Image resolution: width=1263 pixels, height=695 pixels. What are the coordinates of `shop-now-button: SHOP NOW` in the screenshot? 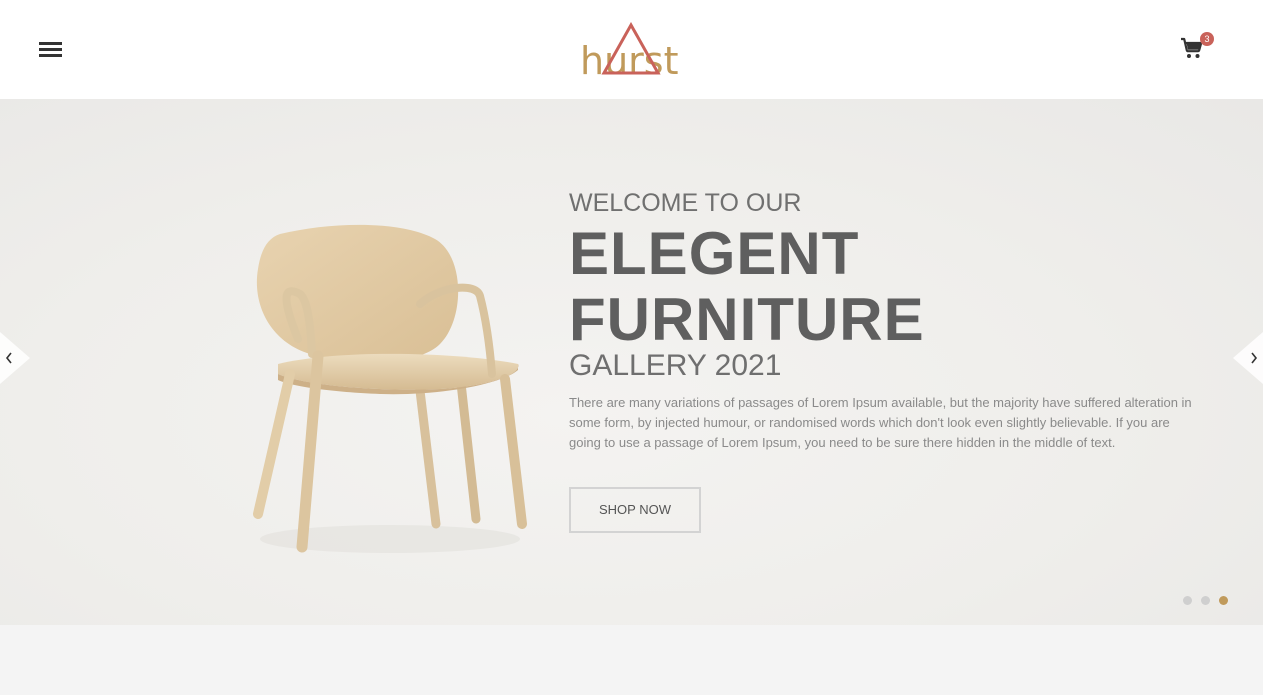 It's located at (635, 510).